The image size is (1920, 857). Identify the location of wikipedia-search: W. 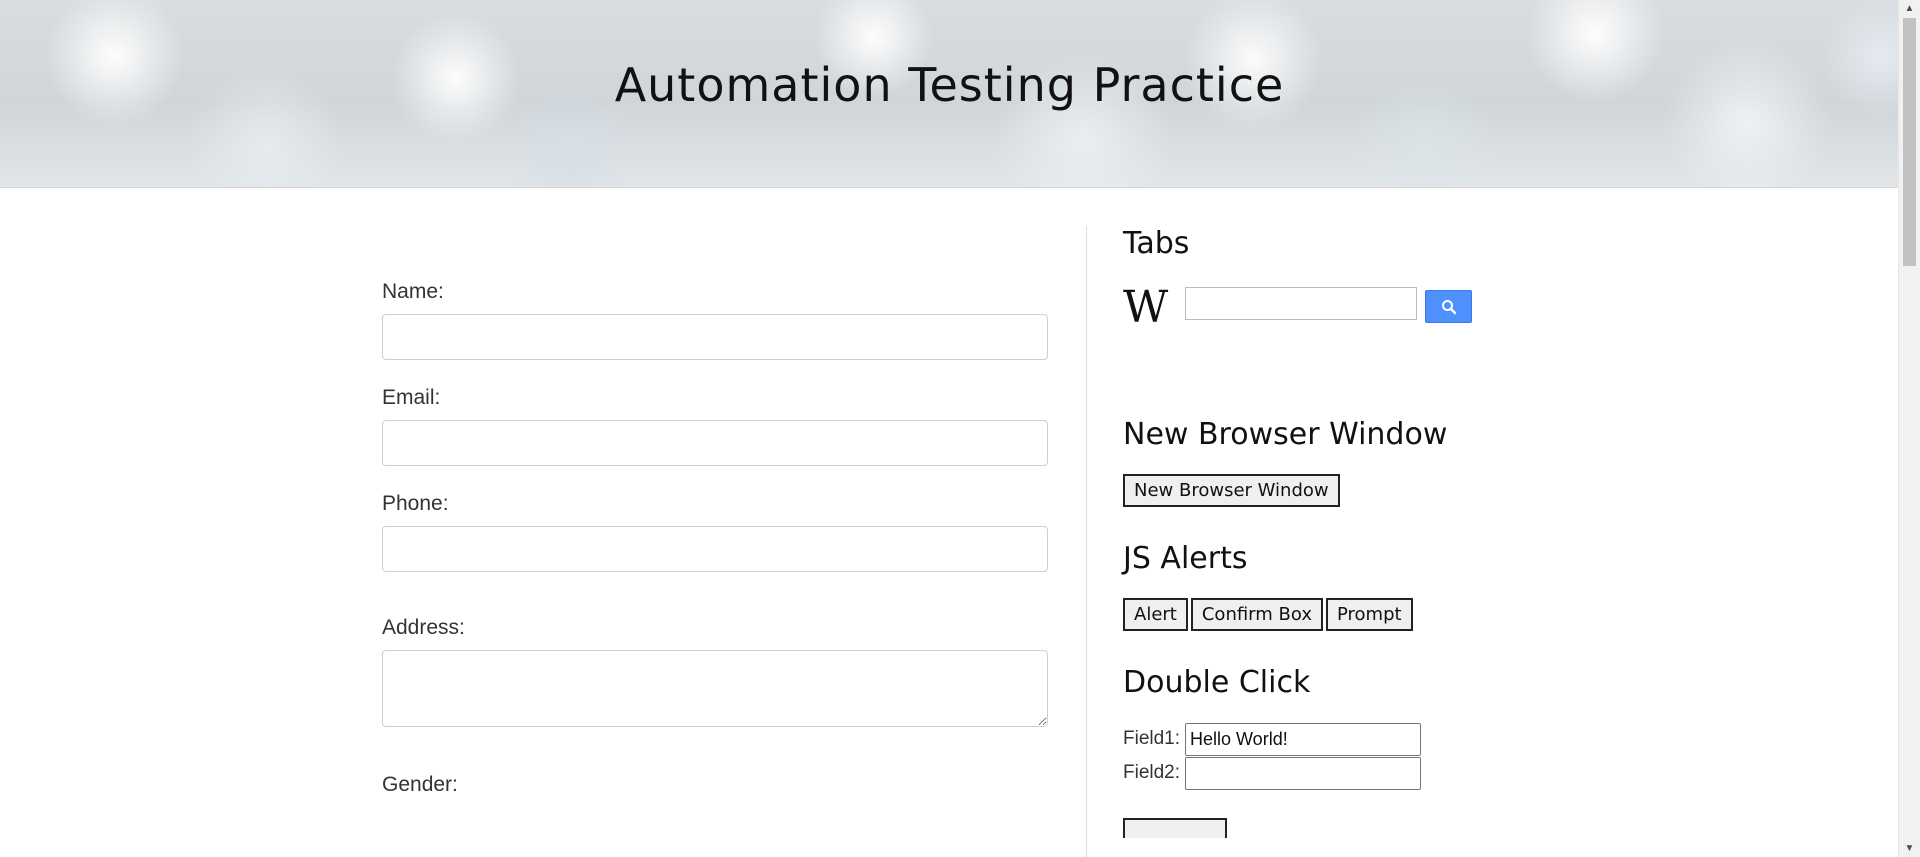
(1373, 308).